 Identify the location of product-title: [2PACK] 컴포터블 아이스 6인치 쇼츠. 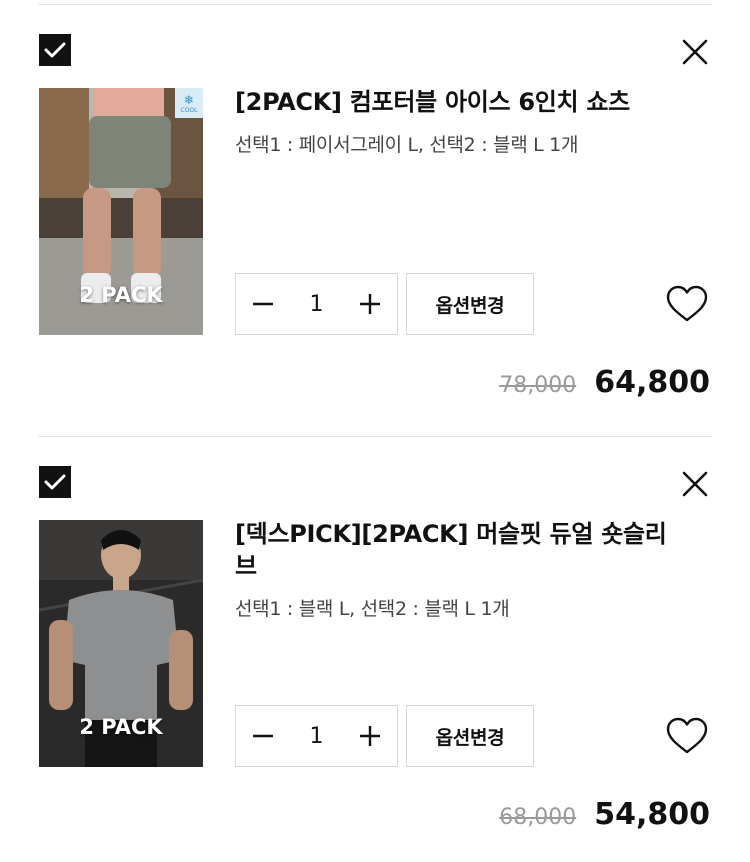
(472, 102).